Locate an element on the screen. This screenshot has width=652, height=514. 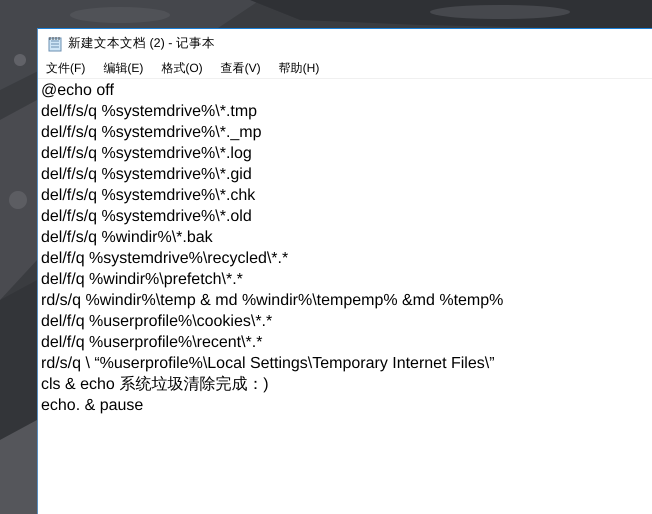
text-line: cls & echo 系统垃圾清除完成：) is located at coordinates (155, 384).